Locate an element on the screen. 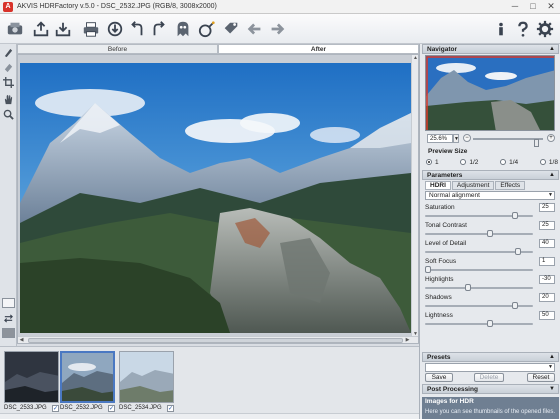 The width and height of the screenshot is (560, 419). back-arrow-icon is located at coordinates (255, 29).